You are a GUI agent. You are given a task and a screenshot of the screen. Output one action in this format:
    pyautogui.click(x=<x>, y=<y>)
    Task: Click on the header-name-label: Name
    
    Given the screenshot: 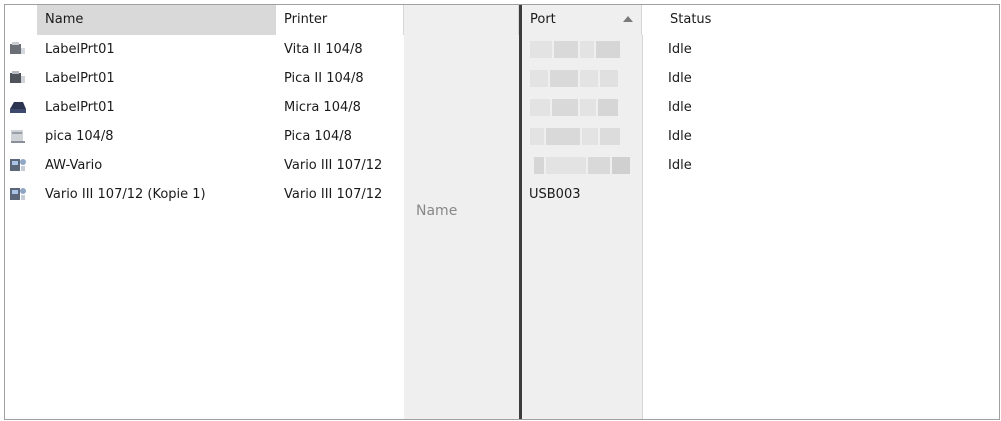 What is the action you would take?
    pyautogui.click(x=64, y=19)
    